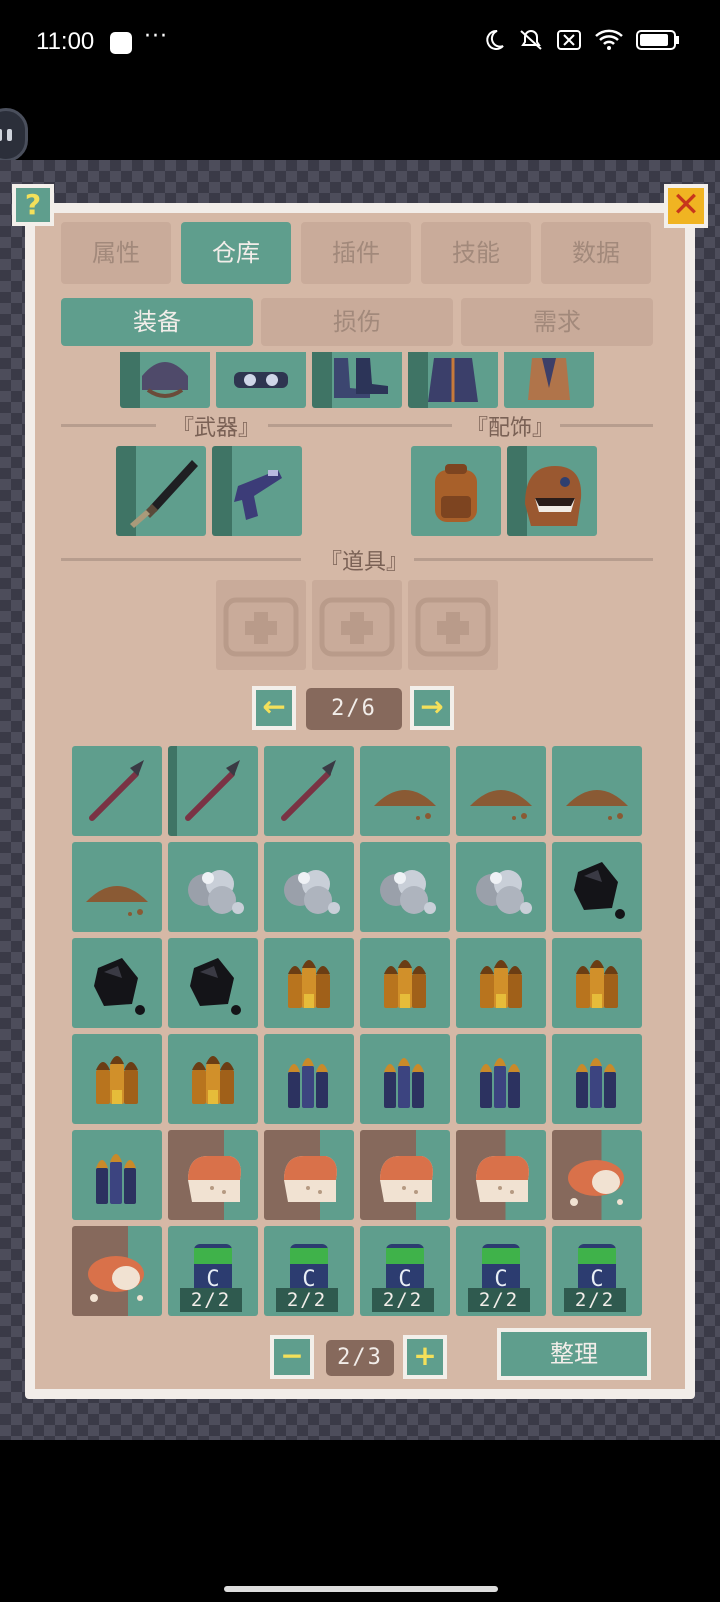 This screenshot has width=720, height=1602. Describe the element at coordinates (156, 36) in the screenshot. I see `more-notifications-icon: ···` at that location.